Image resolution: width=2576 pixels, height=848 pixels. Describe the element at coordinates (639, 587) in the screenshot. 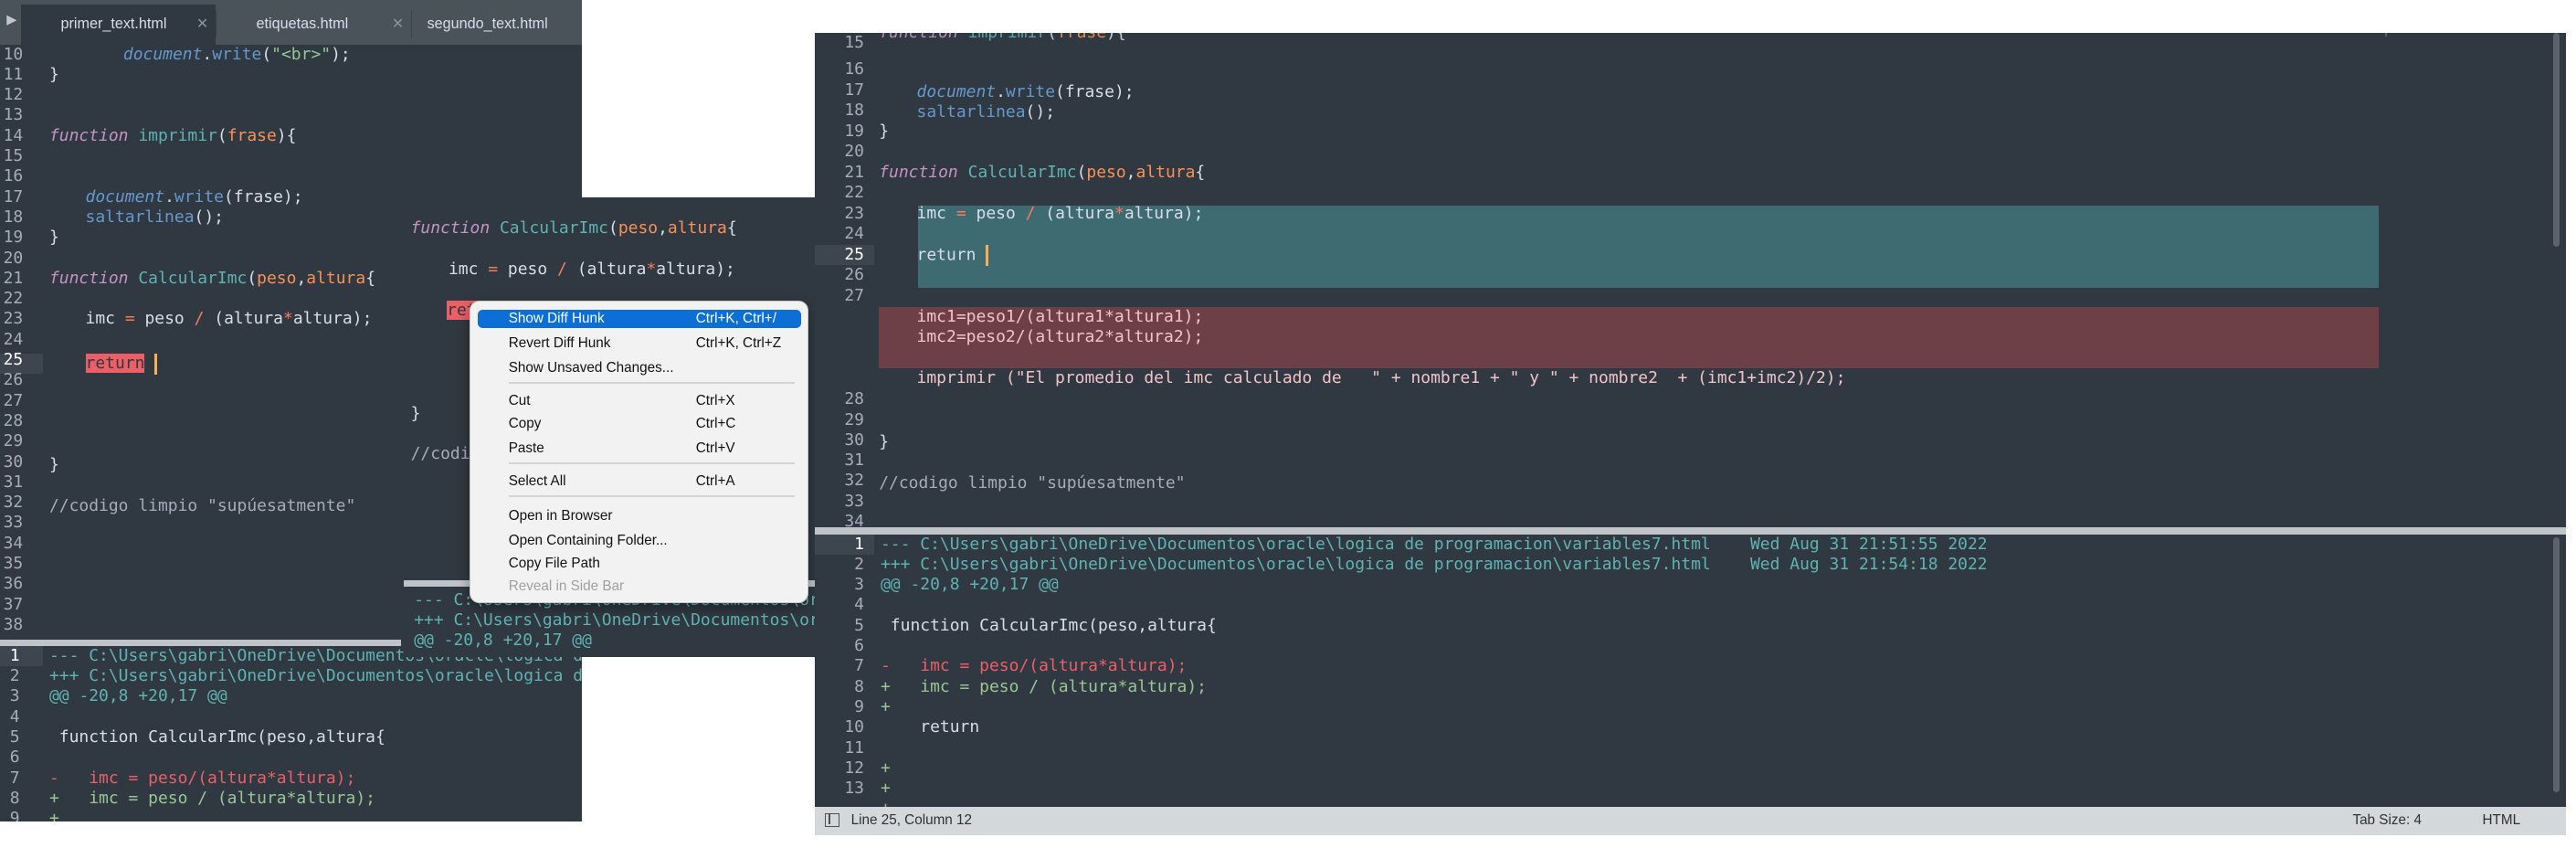

I see `menu-item-reveal-in-side-bar: Reveal in Side Bar` at that location.